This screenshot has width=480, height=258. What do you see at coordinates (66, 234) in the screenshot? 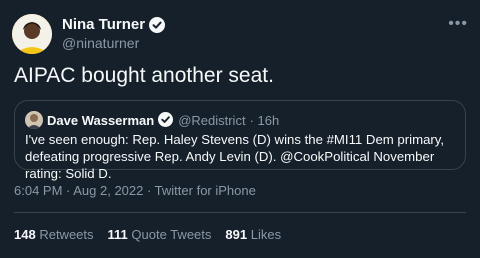
I see `retweets-label: Retweets` at bounding box center [66, 234].